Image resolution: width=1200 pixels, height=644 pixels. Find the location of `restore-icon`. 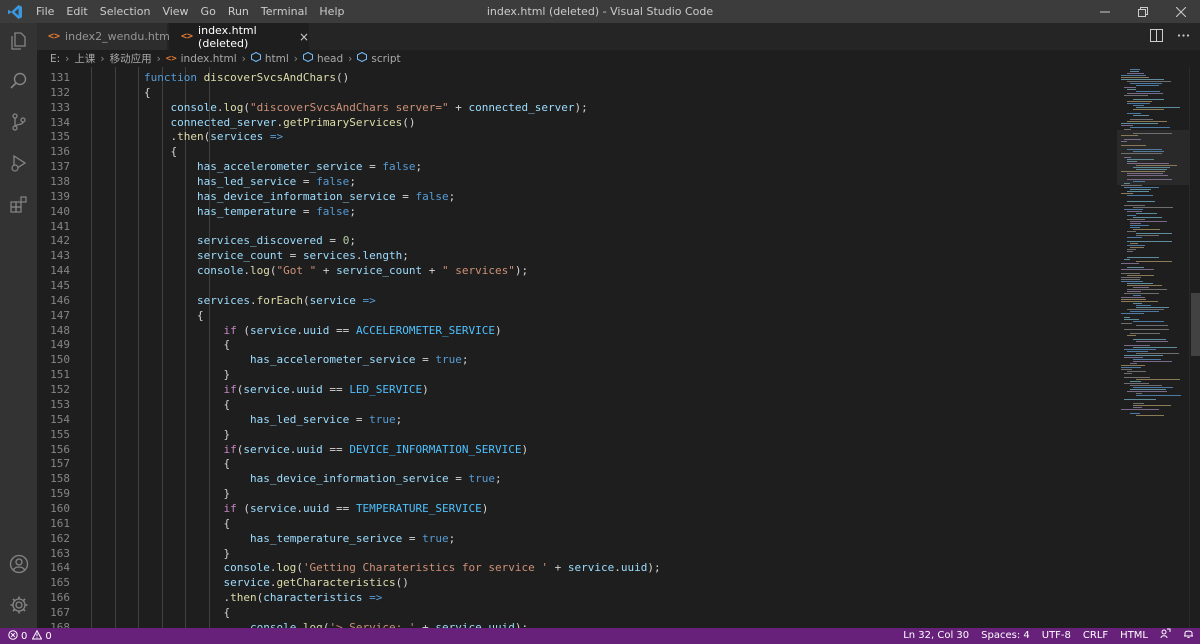

restore-icon is located at coordinates (1143, 11).